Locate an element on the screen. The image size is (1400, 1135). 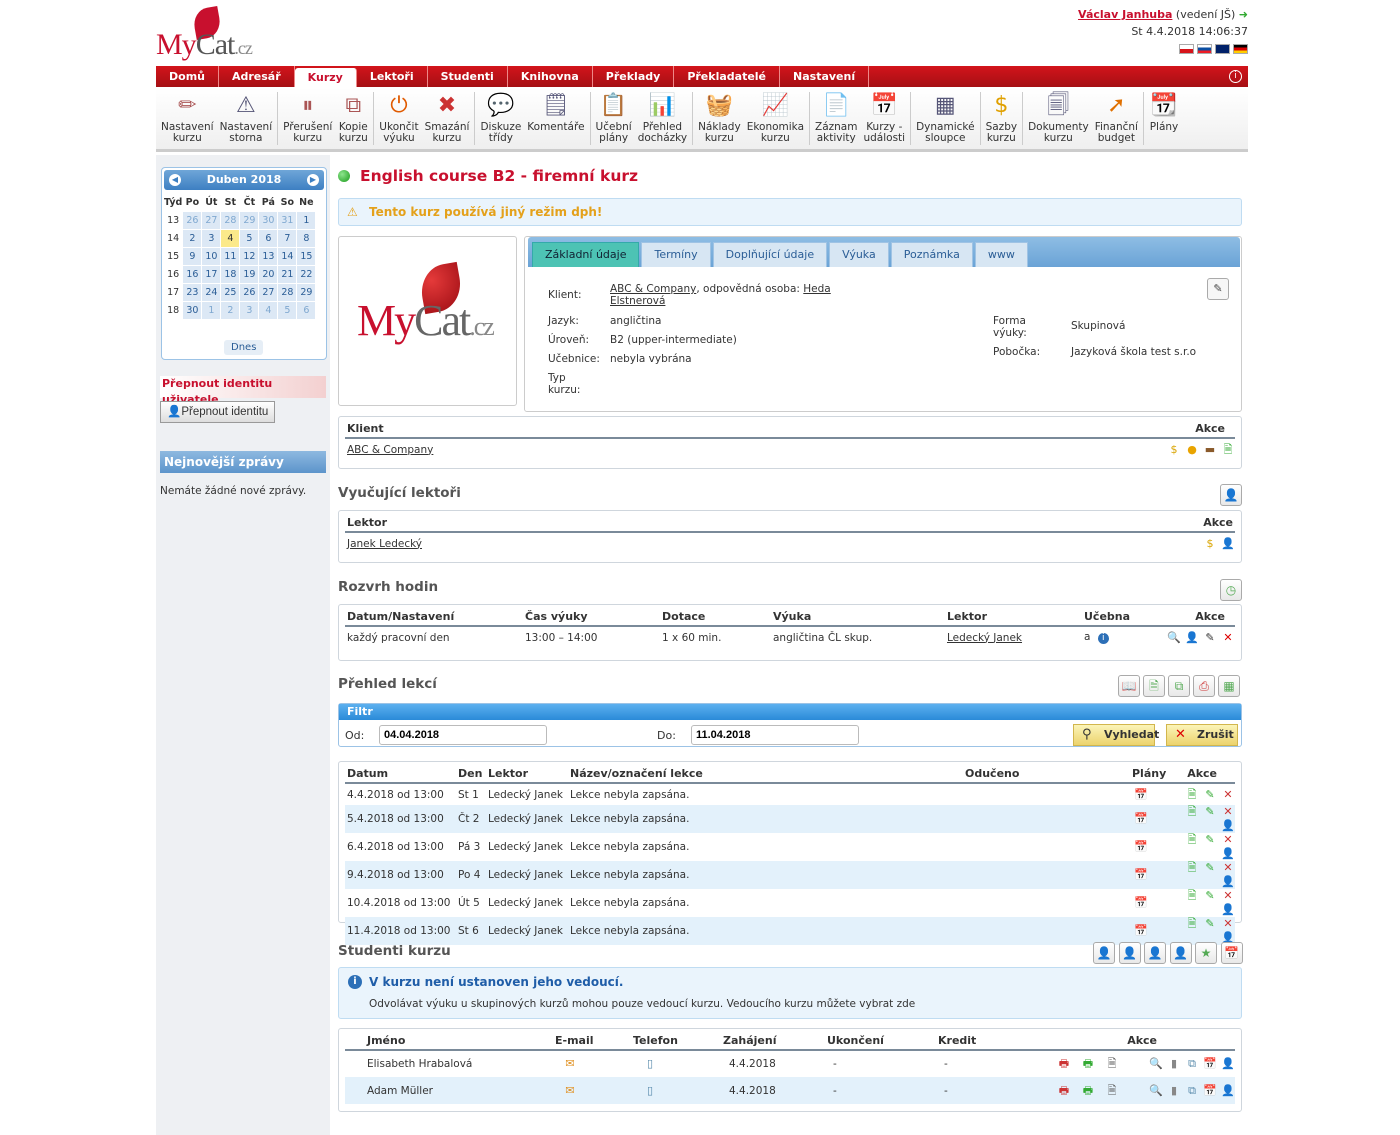
toolbar-notes-button: 🗒 Komentáře is located at coordinates (555, 118).